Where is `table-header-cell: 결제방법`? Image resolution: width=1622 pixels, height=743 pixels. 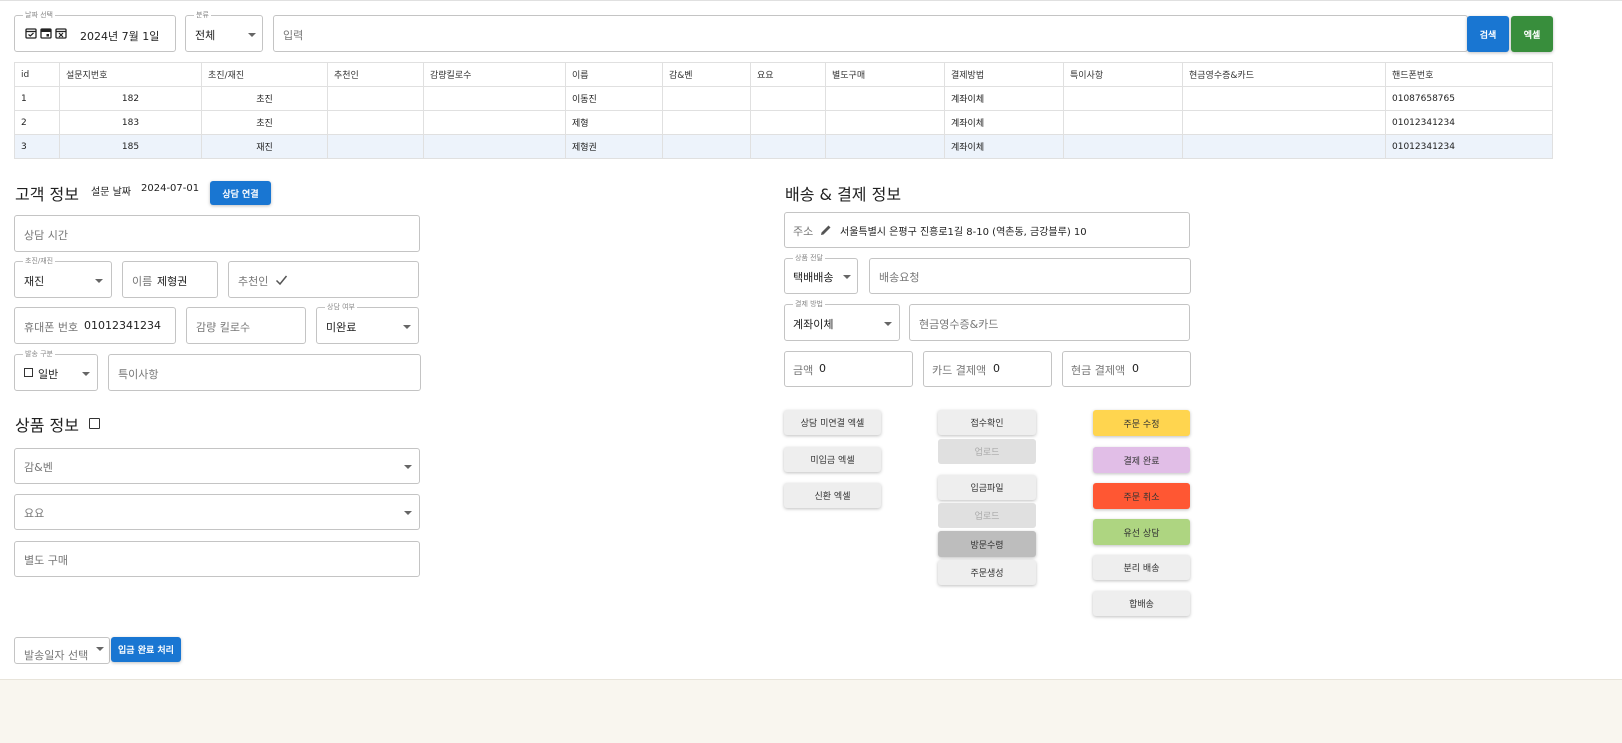
table-header-cell: 결제방법 is located at coordinates (1004, 74).